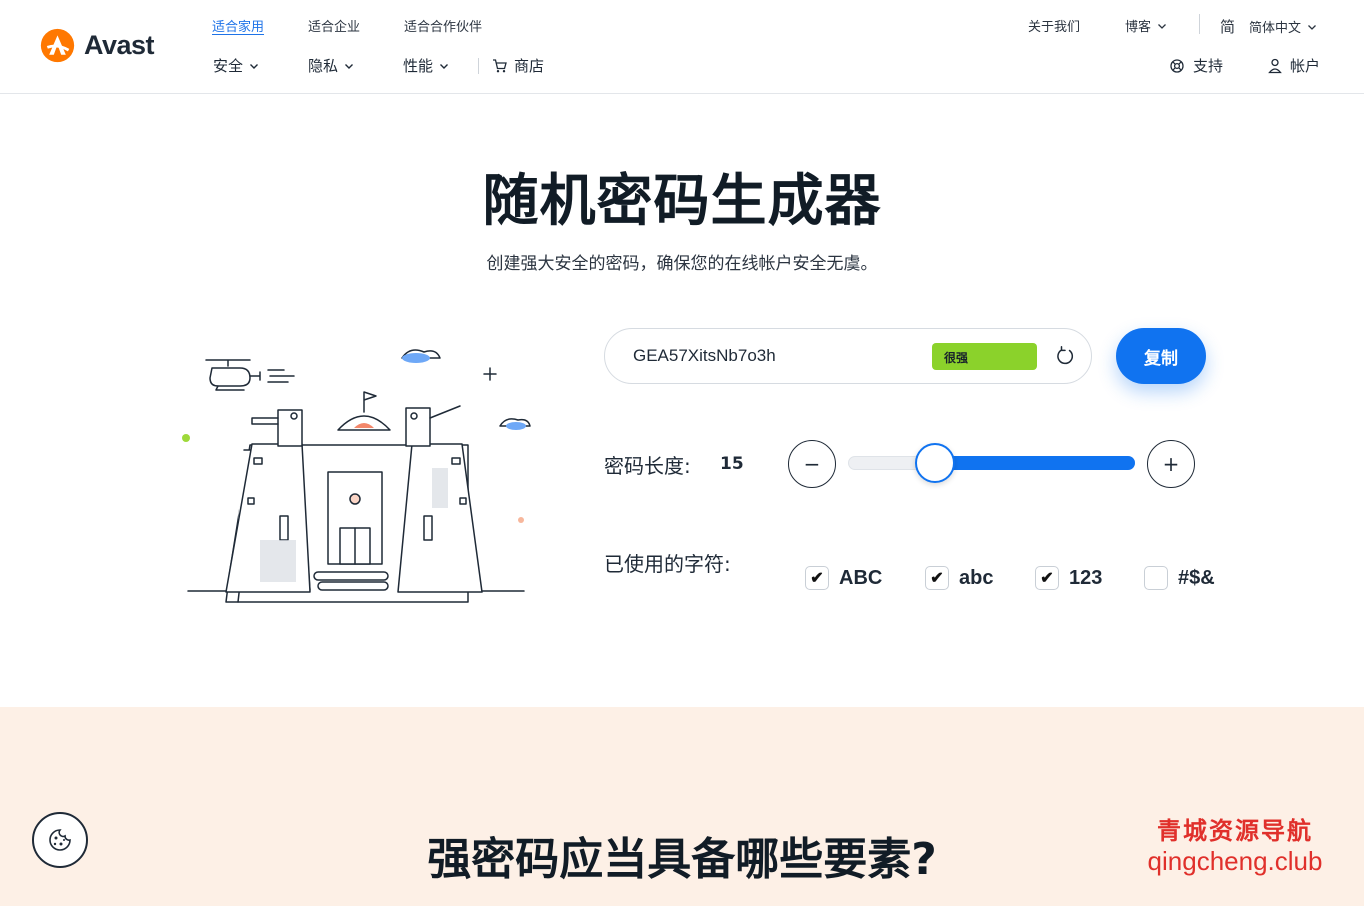 The height and width of the screenshot is (906, 1364). Describe the element at coordinates (1068, 578) in the screenshot. I see `option-numbers: ✔ 123` at that location.